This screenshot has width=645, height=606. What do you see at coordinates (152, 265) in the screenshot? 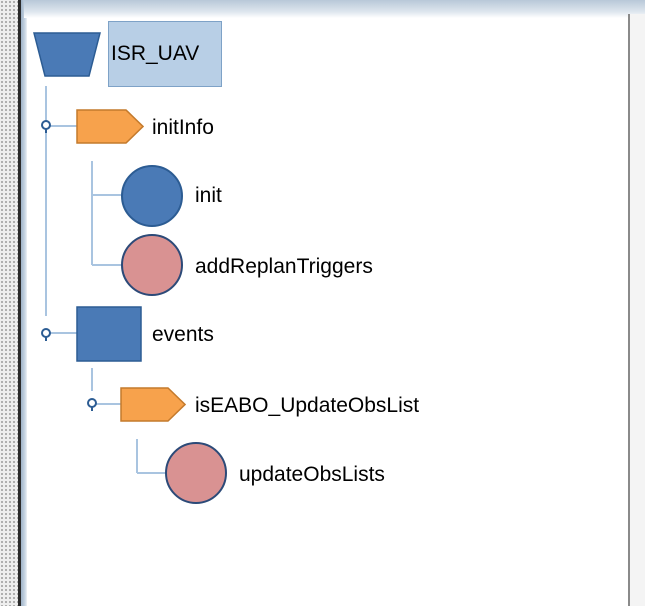
I see `addreplantriggers-circle-icon` at bounding box center [152, 265].